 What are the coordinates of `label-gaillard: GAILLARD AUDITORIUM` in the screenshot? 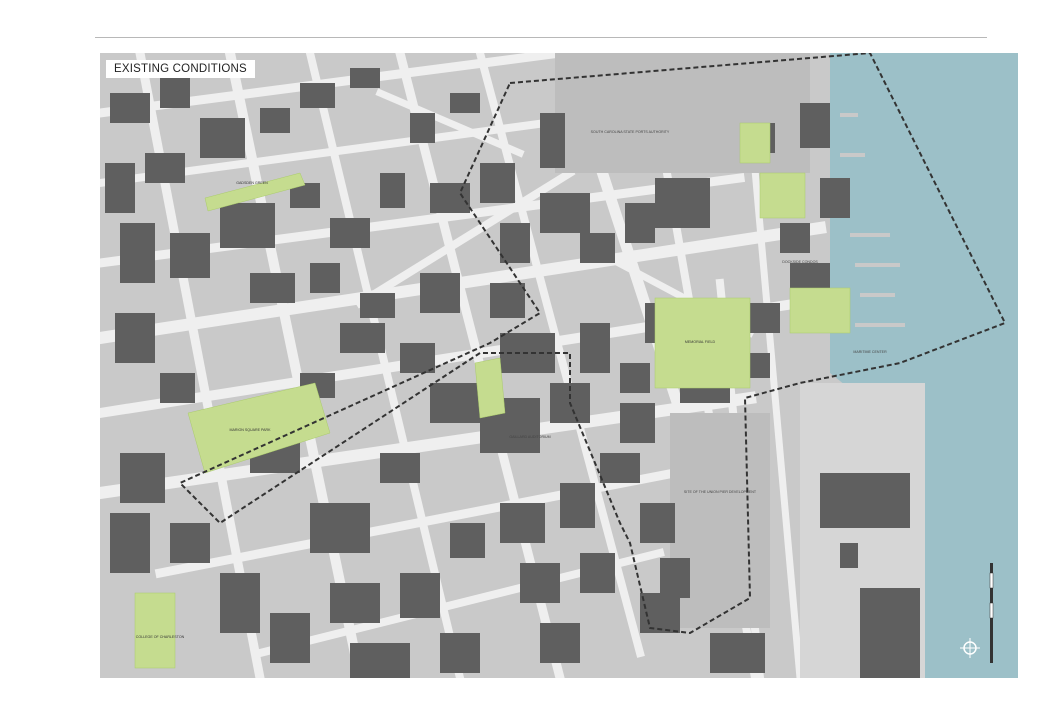 It's located at (529, 437).